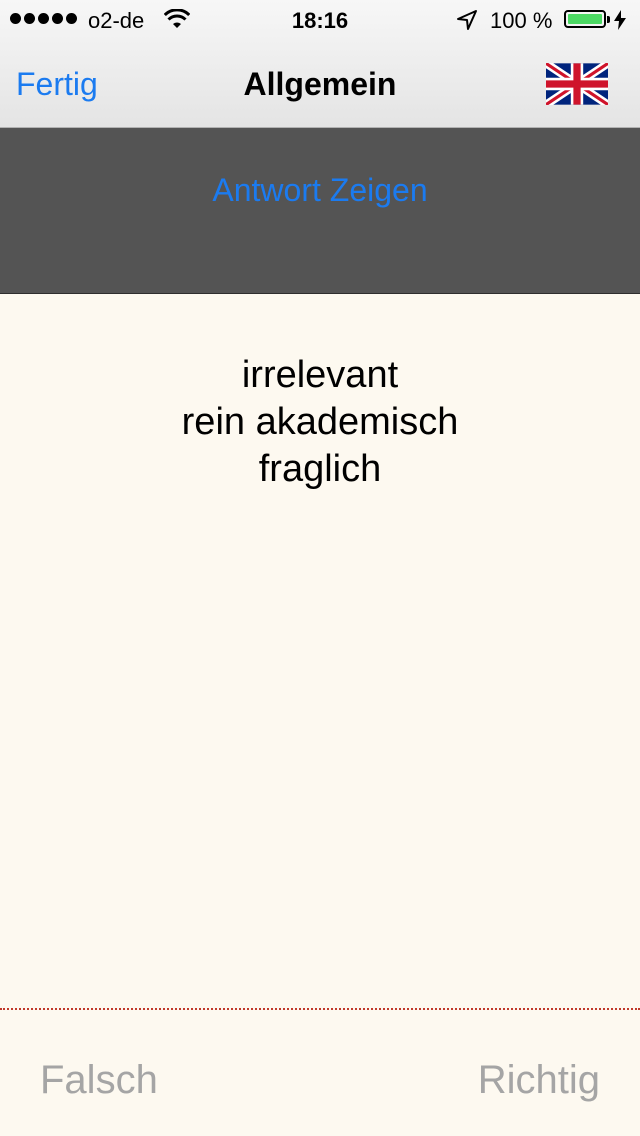  What do you see at coordinates (320, 469) in the screenshot?
I see `flashcard-line: fraglich` at bounding box center [320, 469].